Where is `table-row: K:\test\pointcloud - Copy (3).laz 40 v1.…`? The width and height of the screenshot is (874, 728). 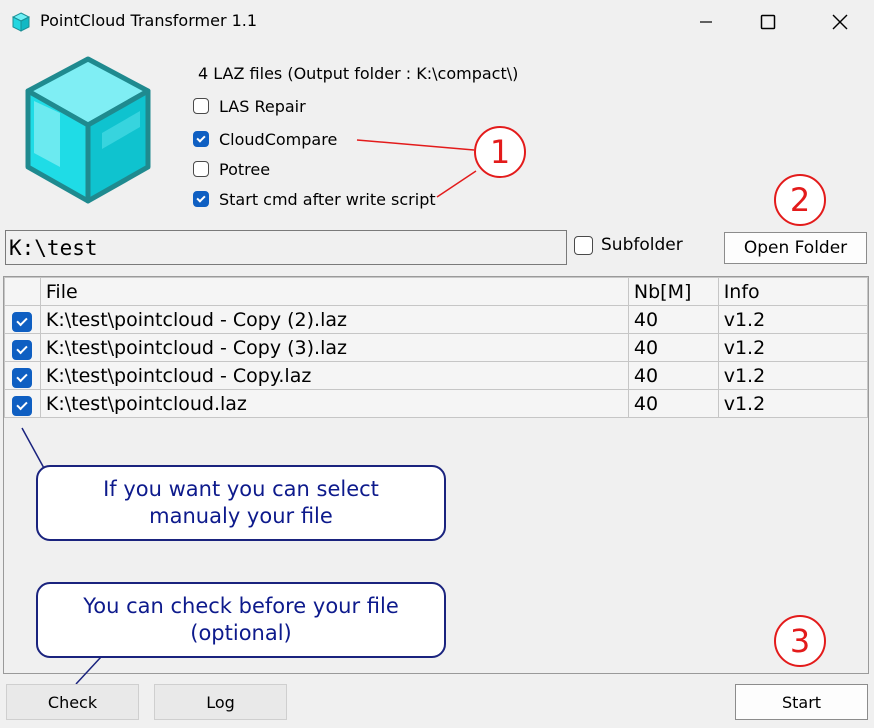 table-row: K:\test\pointcloud - Copy (3).laz 40 v1.… is located at coordinates (436, 347).